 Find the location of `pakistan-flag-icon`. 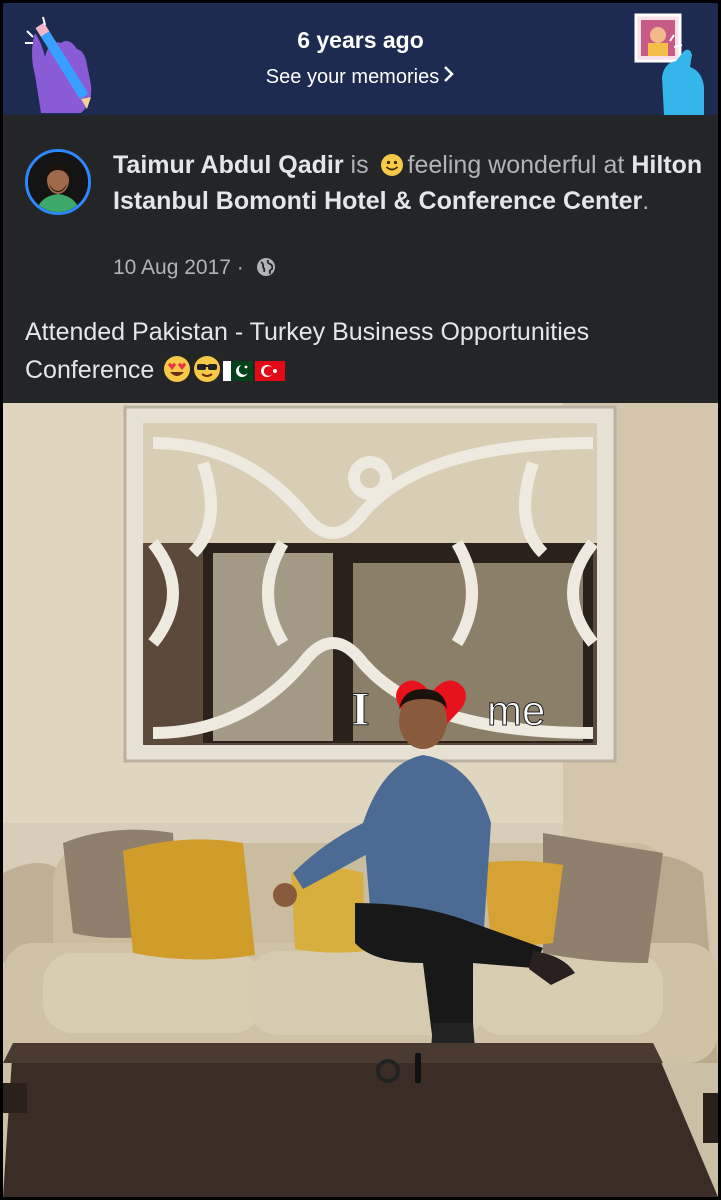

pakistan-flag-icon is located at coordinates (238, 371).